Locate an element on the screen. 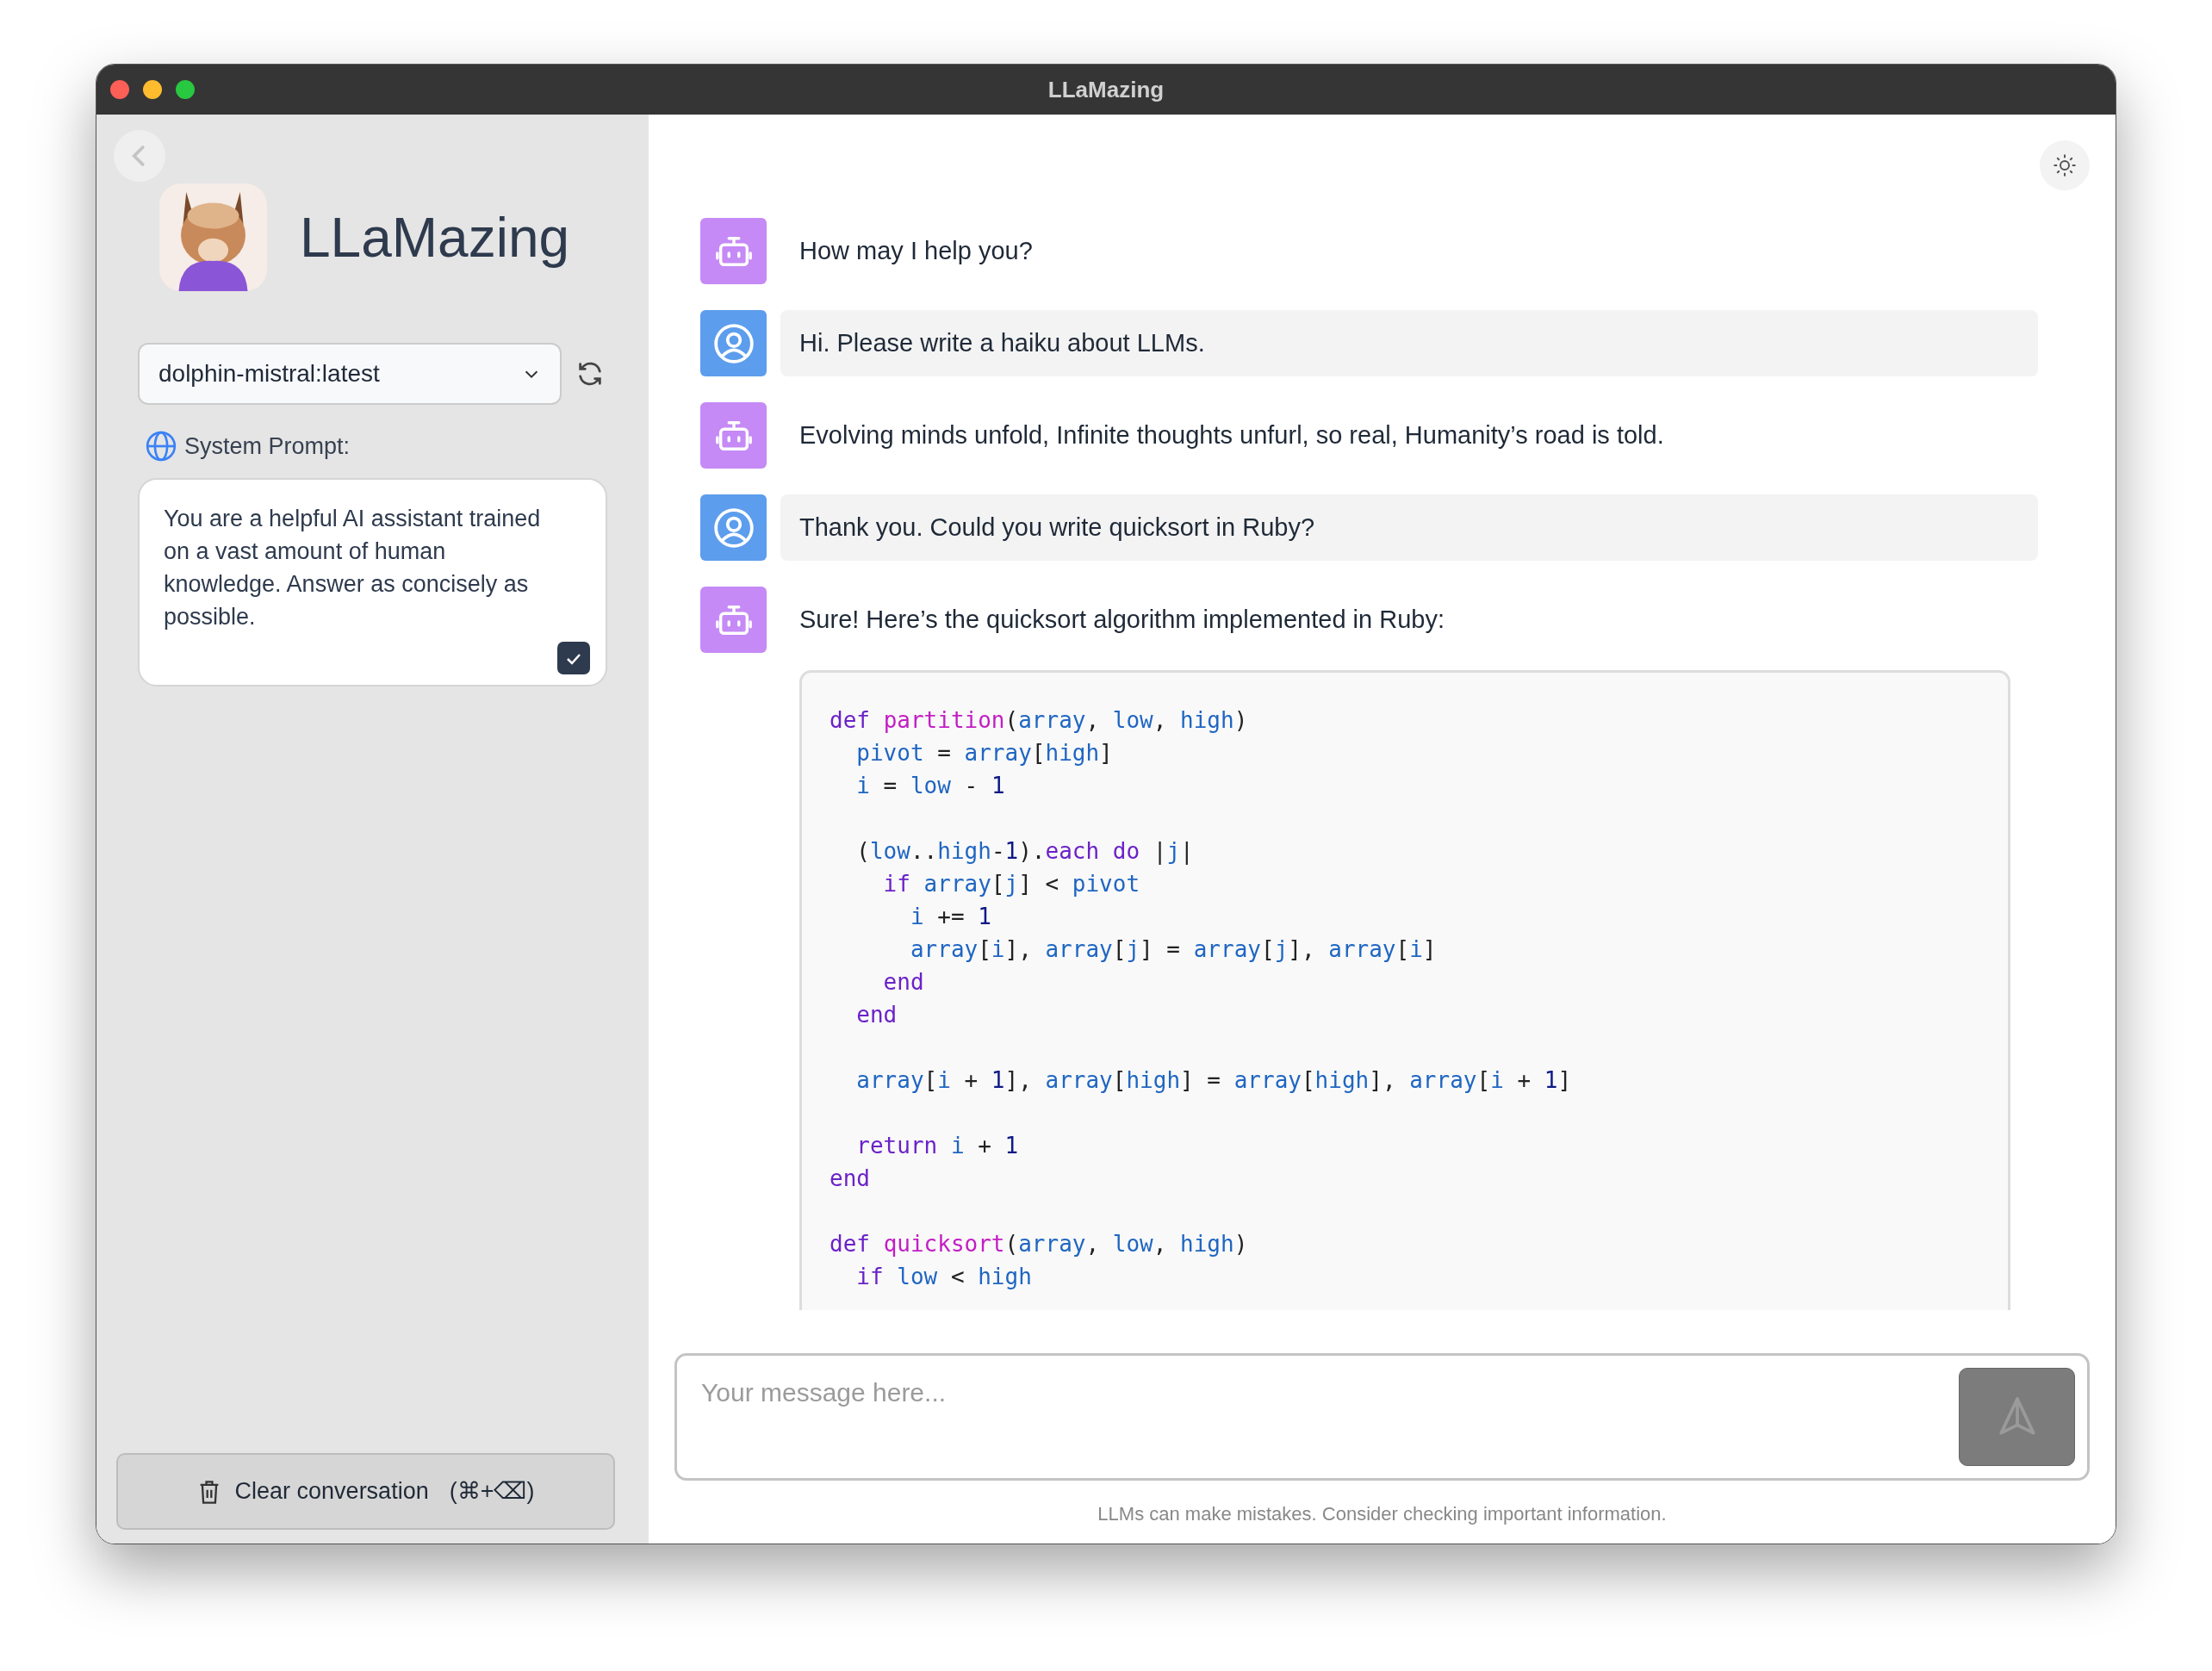  code-line: (low..high-1).each do |j| is located at coordinates (1024, 852).